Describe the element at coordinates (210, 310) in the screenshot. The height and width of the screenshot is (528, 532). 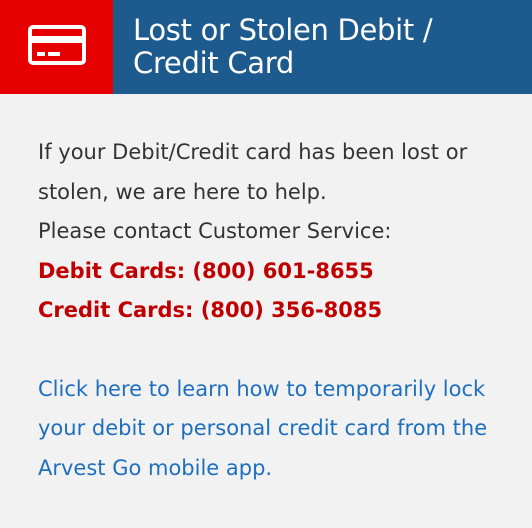
I see `credit-phone: Credit Cards: (800) 356-8085` at that location.